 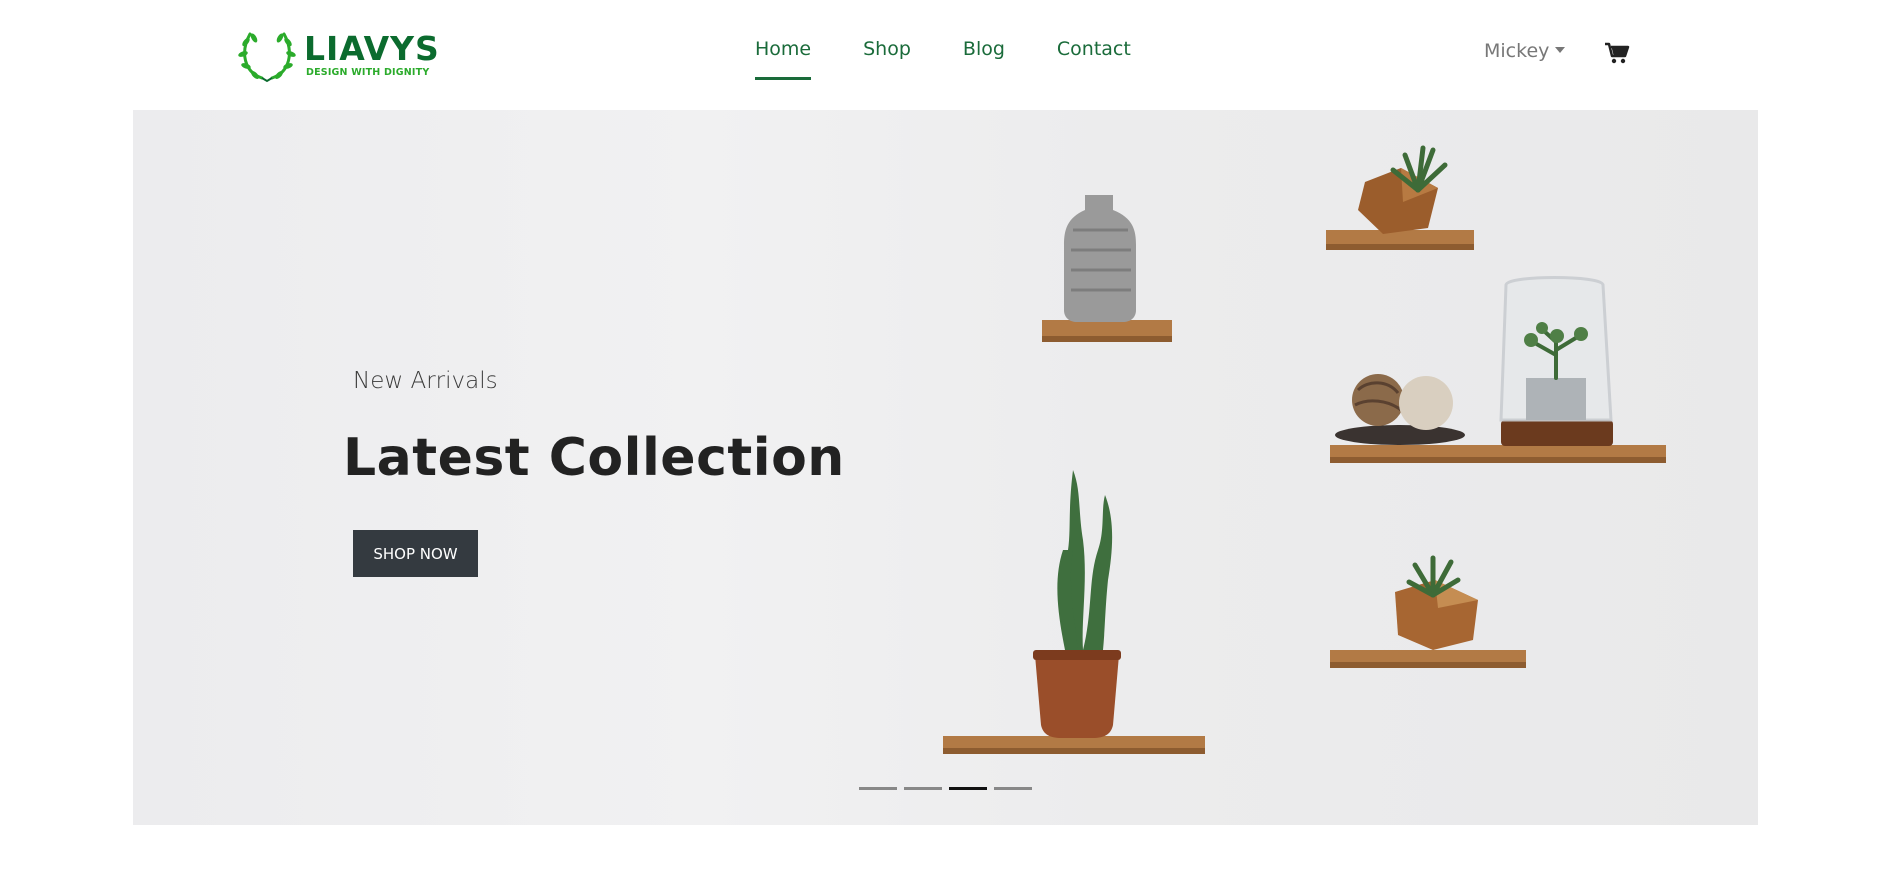 I want to click on user-menu: Mickey, so click(x=1525, y=51).